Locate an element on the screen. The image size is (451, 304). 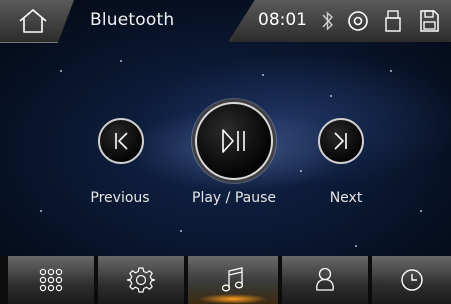
apps-grid-icon is located at coordinates (51, 280).